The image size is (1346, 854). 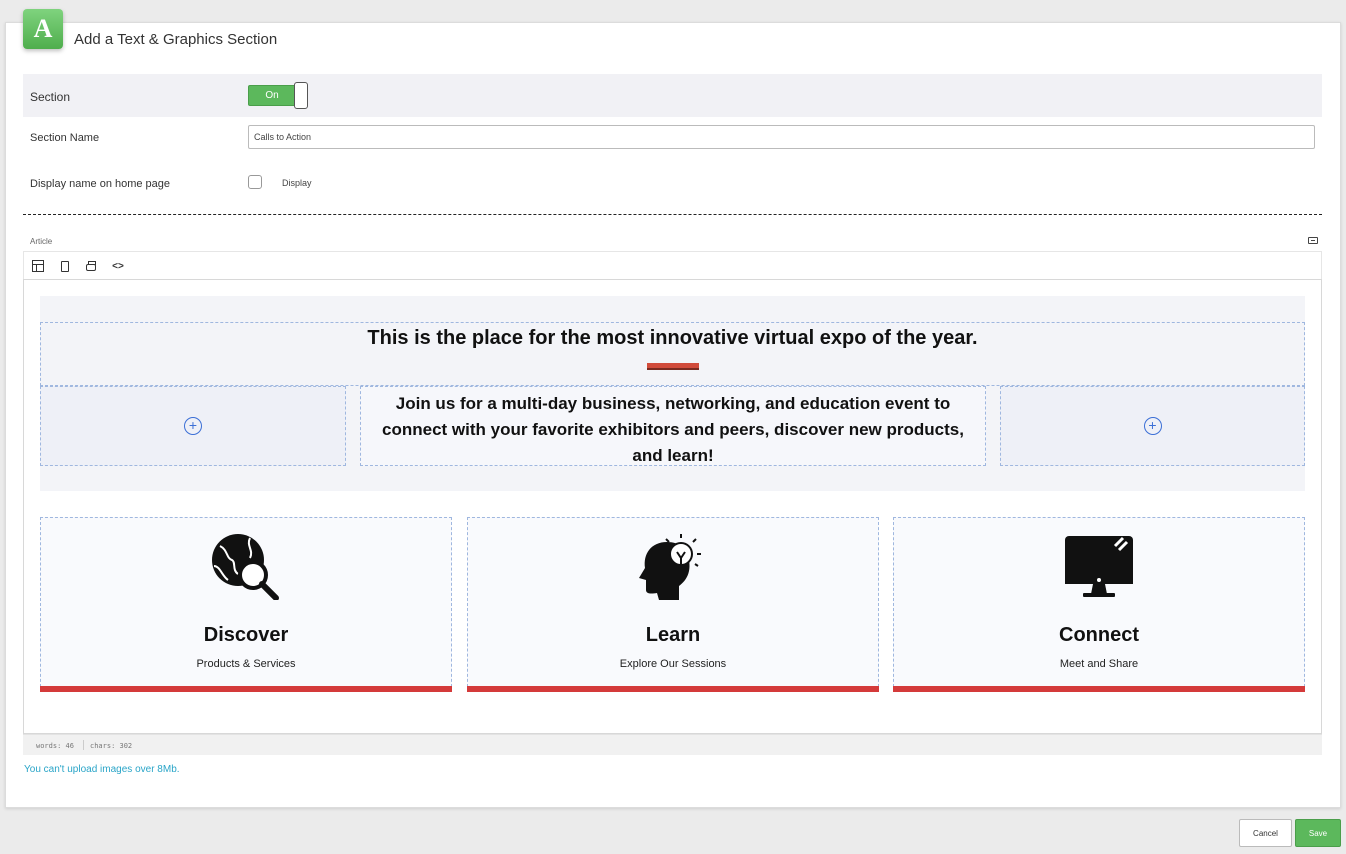 I want to click on display-name-row: Display name on home page Display, so click(x=672, y=182).